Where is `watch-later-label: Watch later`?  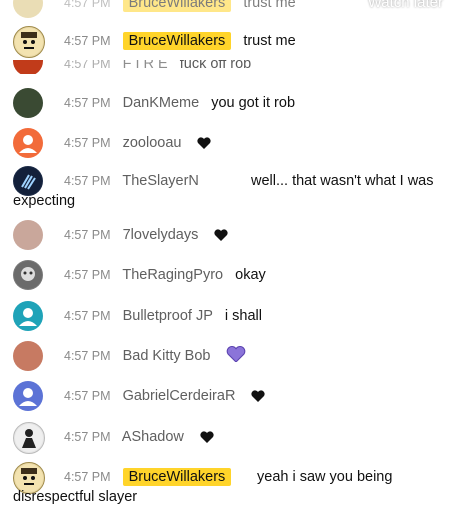 watch-later-label: Watch later is located at coordinates (405, 5).